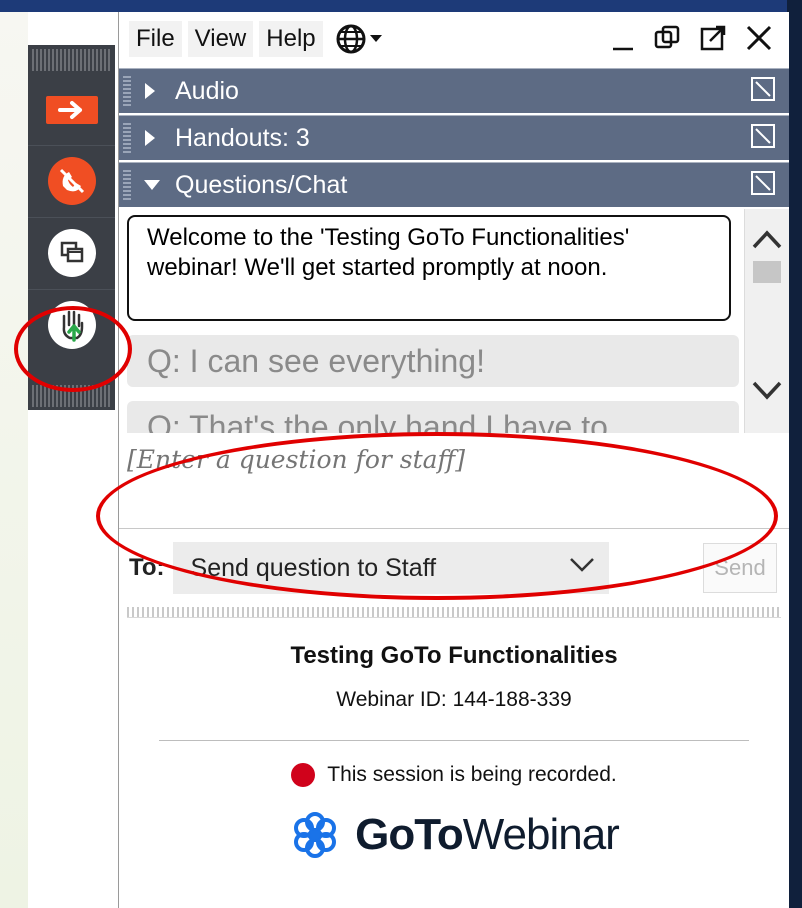 This screenshot has width=802, height=908. I want to click on question-input-area, so click(454, 481).